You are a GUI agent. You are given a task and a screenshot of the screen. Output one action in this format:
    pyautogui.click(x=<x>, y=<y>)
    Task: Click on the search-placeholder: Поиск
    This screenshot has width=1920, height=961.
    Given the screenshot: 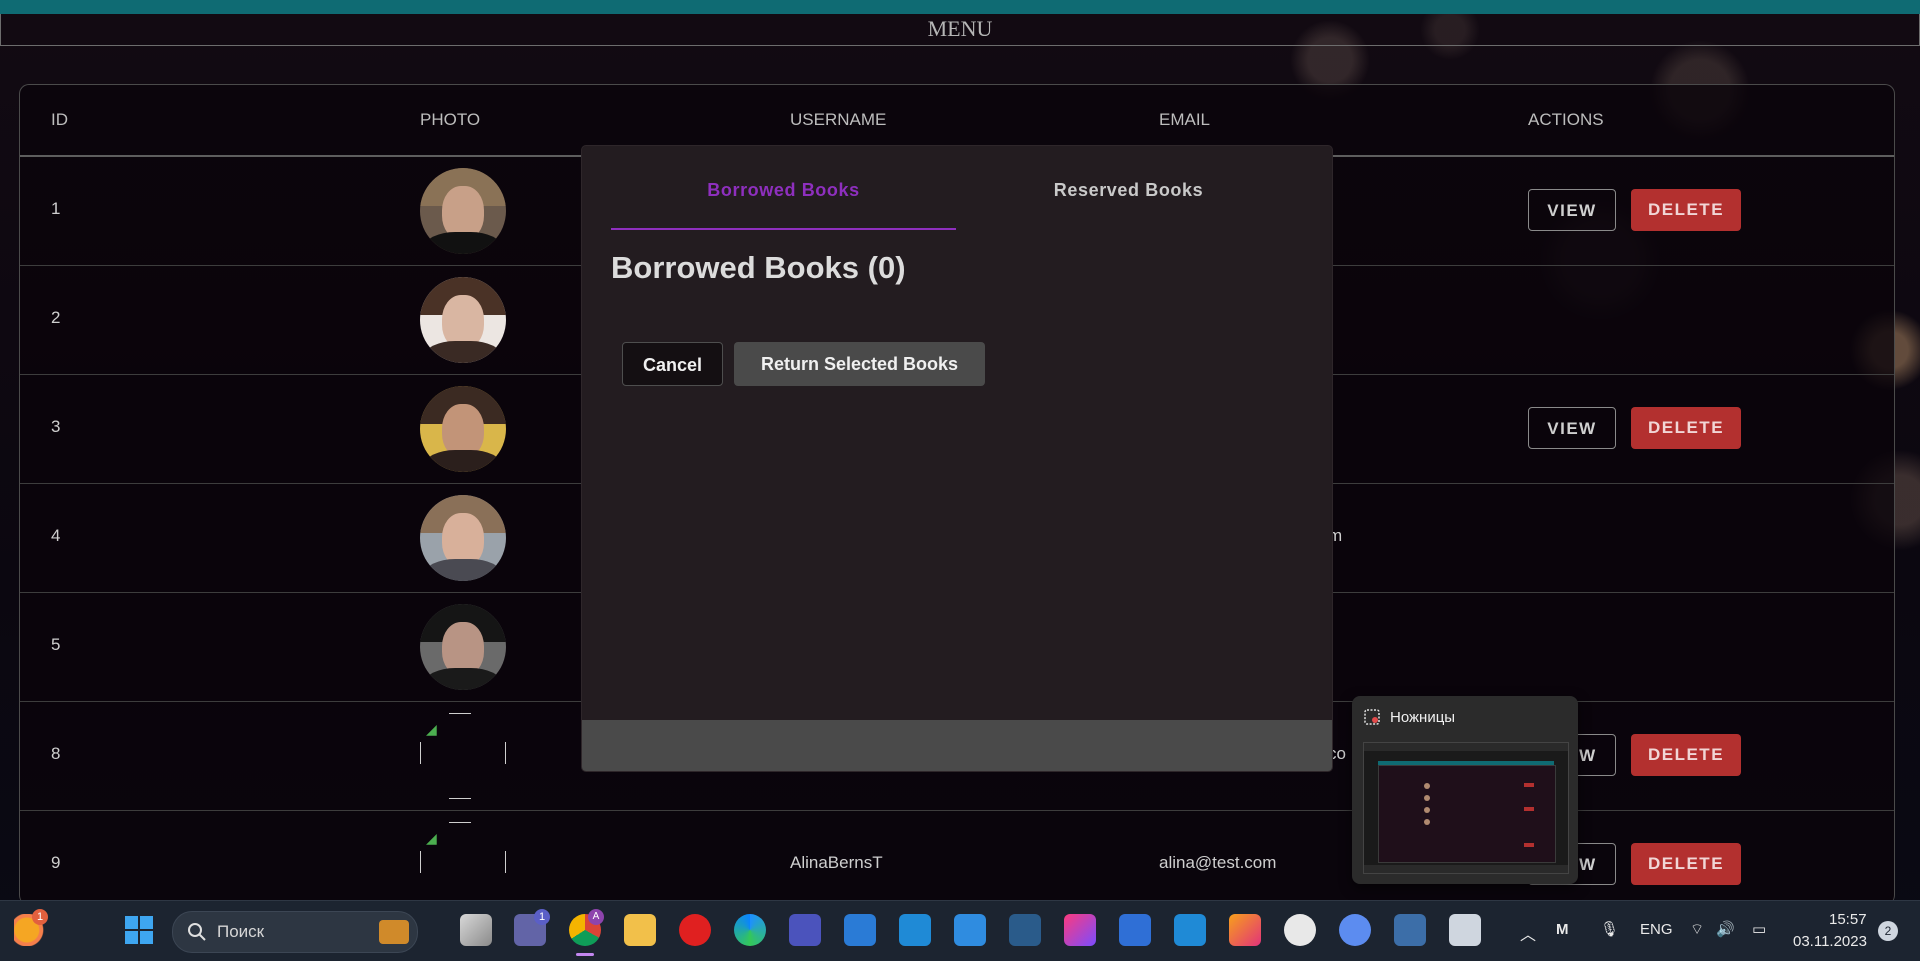 What is the action you would take?
    pyautogui.click(x=241, y=931)
    